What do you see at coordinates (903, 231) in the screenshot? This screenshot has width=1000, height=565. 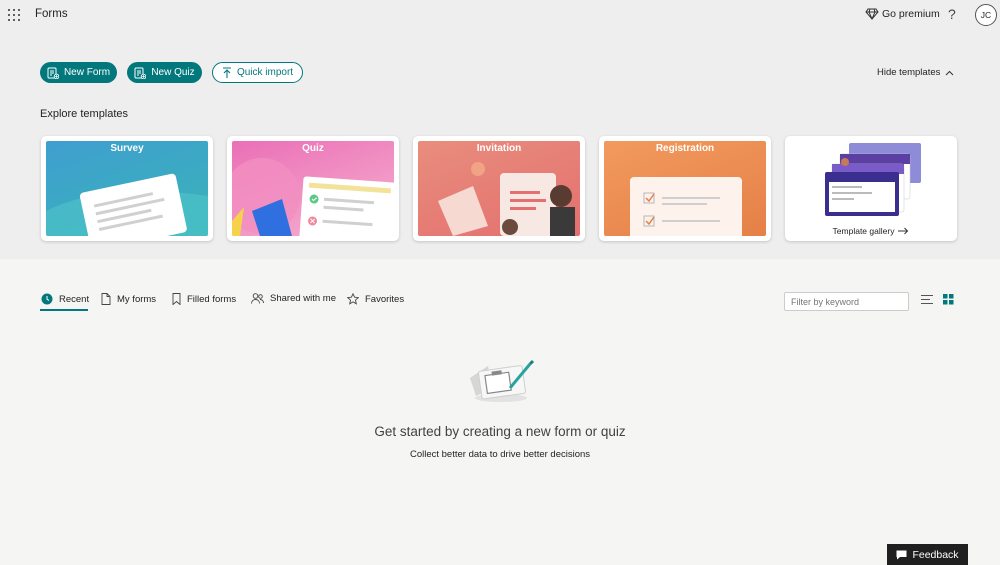 I see `arrow-right-icon` at bounding box center [903, 231].